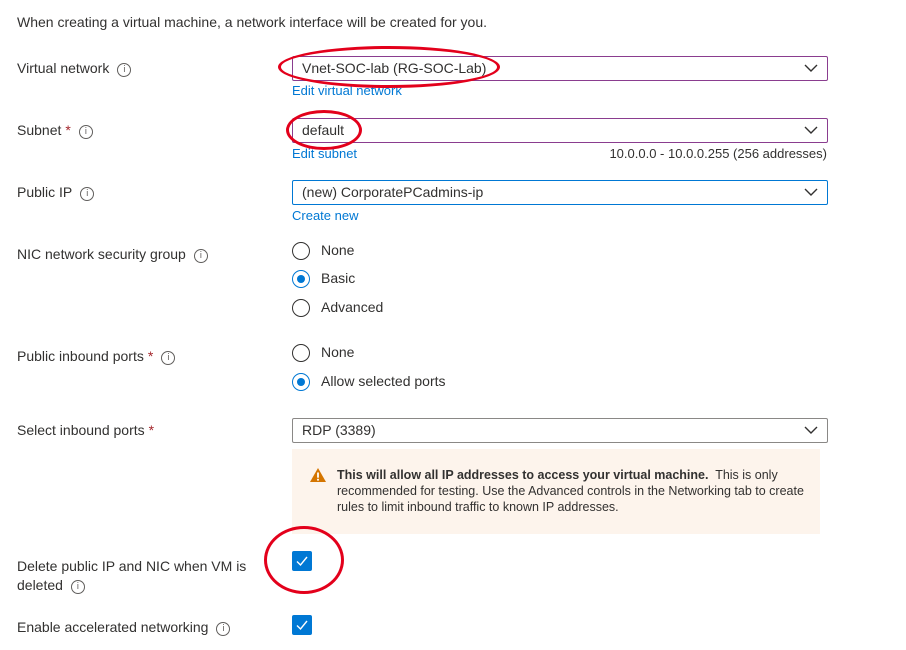 This screenshot has width=906, height=650. I want to click on public-inbound-ports-label-text: Public inbound ports, so click(80, 356).